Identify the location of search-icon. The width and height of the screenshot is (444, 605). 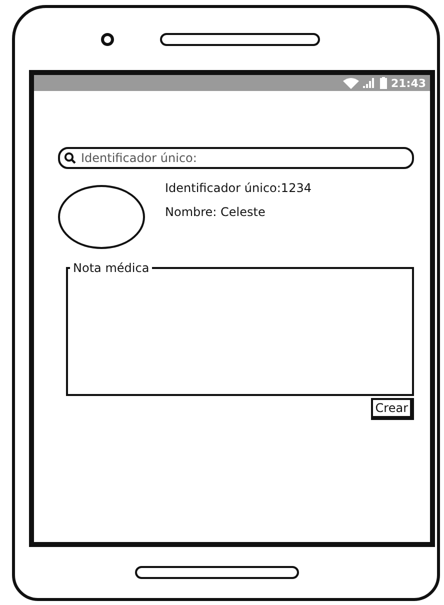
(70, 158).